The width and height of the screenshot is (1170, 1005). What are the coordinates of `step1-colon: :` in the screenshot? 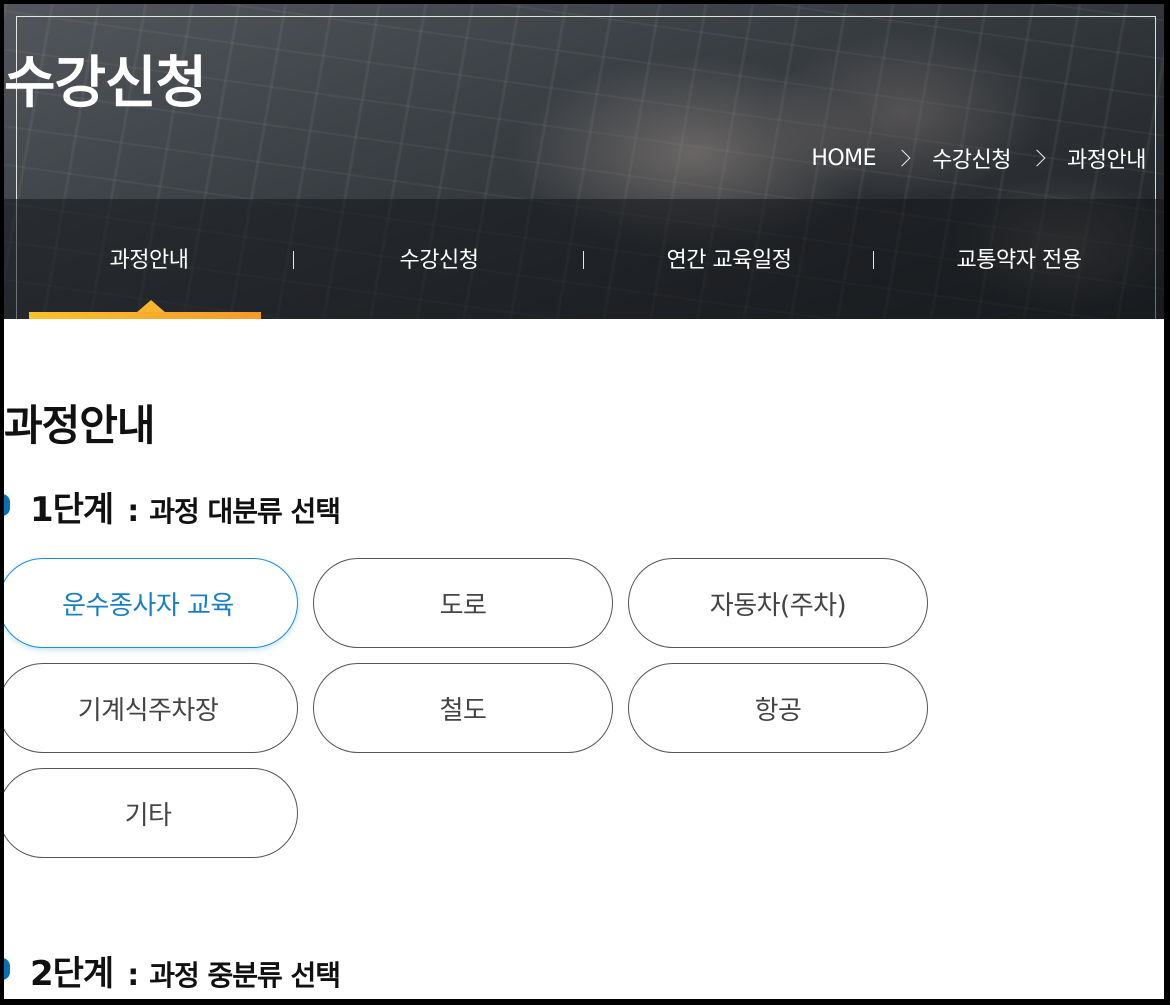 It's located at (133, 511).